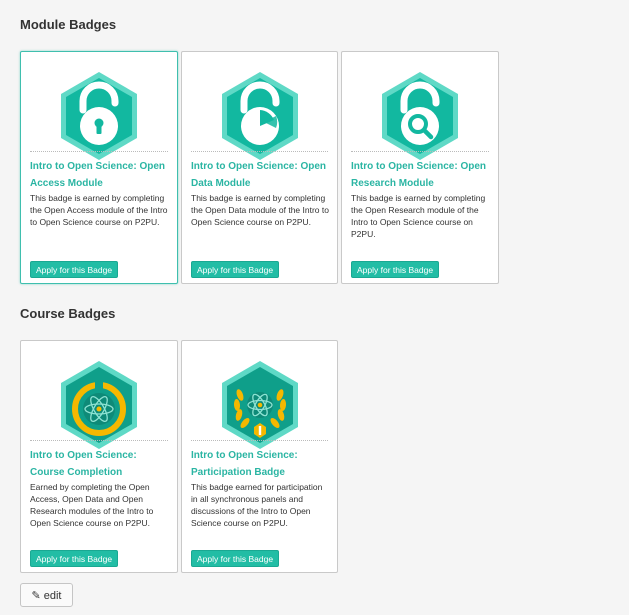 This screenshot has width=629, height=615. I want to click on edit-button: ✎ edit, so click(46, 595).